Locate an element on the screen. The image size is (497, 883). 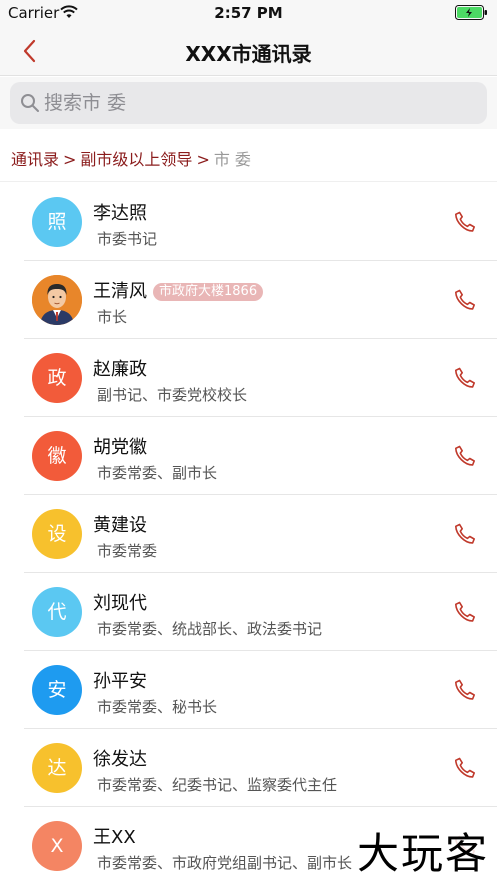
contact-row: 王清风 市政府大楼1866 市长 is located at coordinates (260, 300).